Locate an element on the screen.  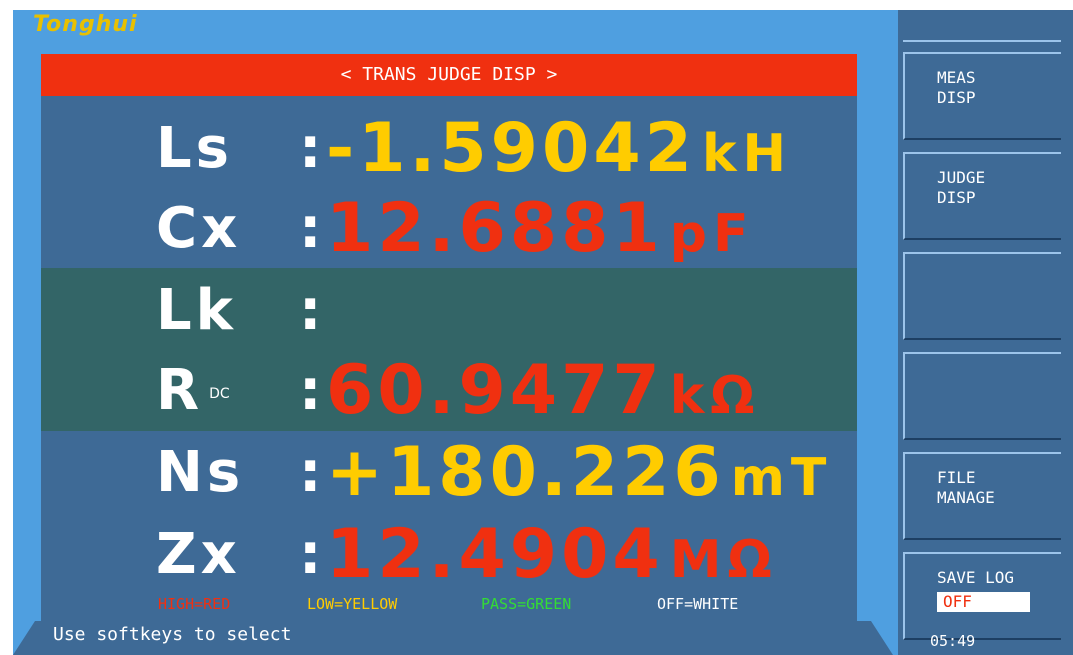
reading-label: Ns is located at coordinates (200, 472).